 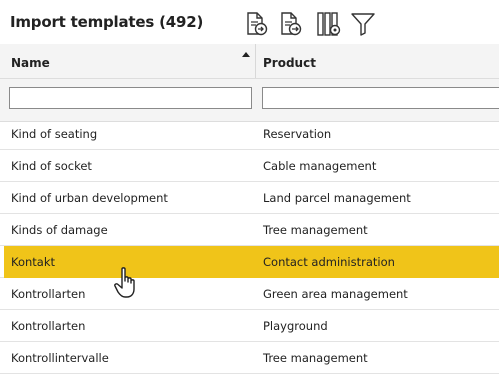 What do you see at coordinates (255, 61) in the screenshot?
I see `column-divider` at bounding box center [255, 61].